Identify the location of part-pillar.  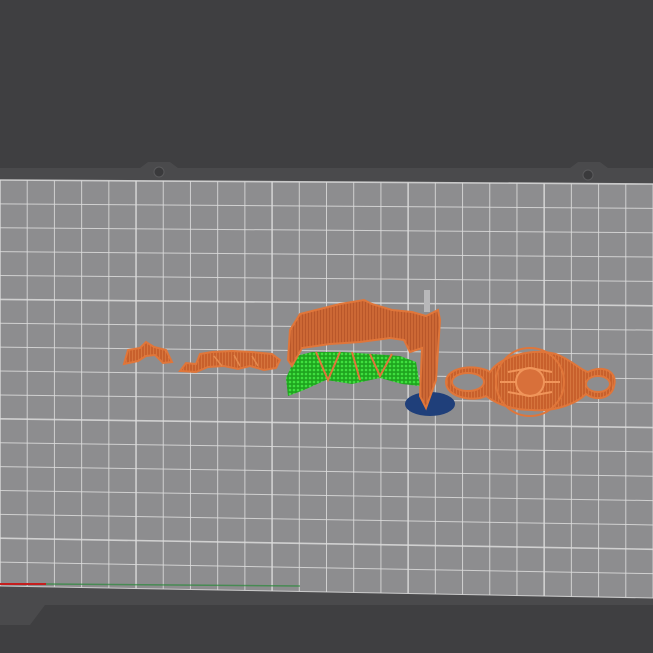
(427, 301).